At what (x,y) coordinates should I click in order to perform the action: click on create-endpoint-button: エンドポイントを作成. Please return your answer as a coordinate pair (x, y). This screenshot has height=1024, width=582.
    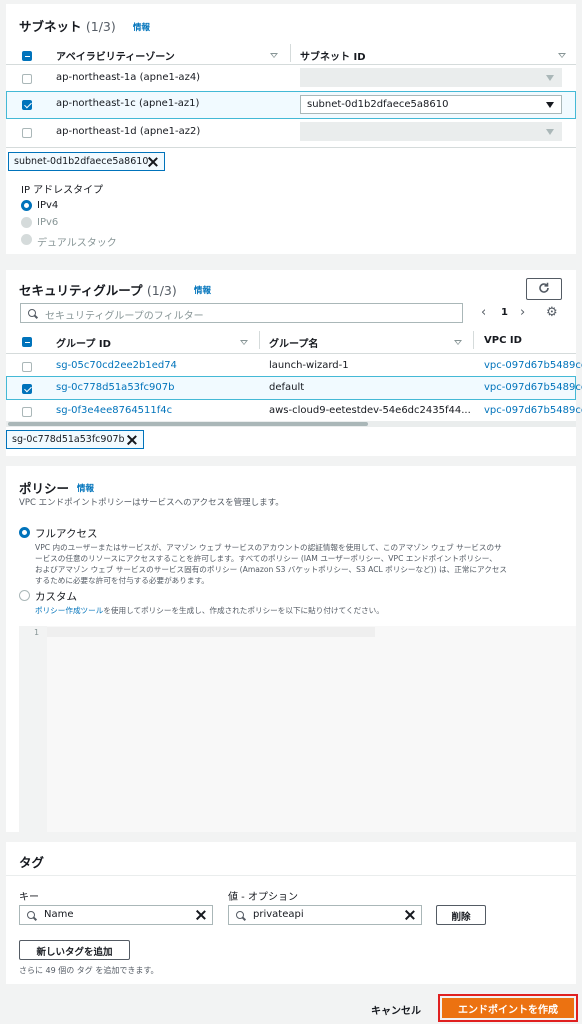
    Looking at the image, I should click on (508, 1008).